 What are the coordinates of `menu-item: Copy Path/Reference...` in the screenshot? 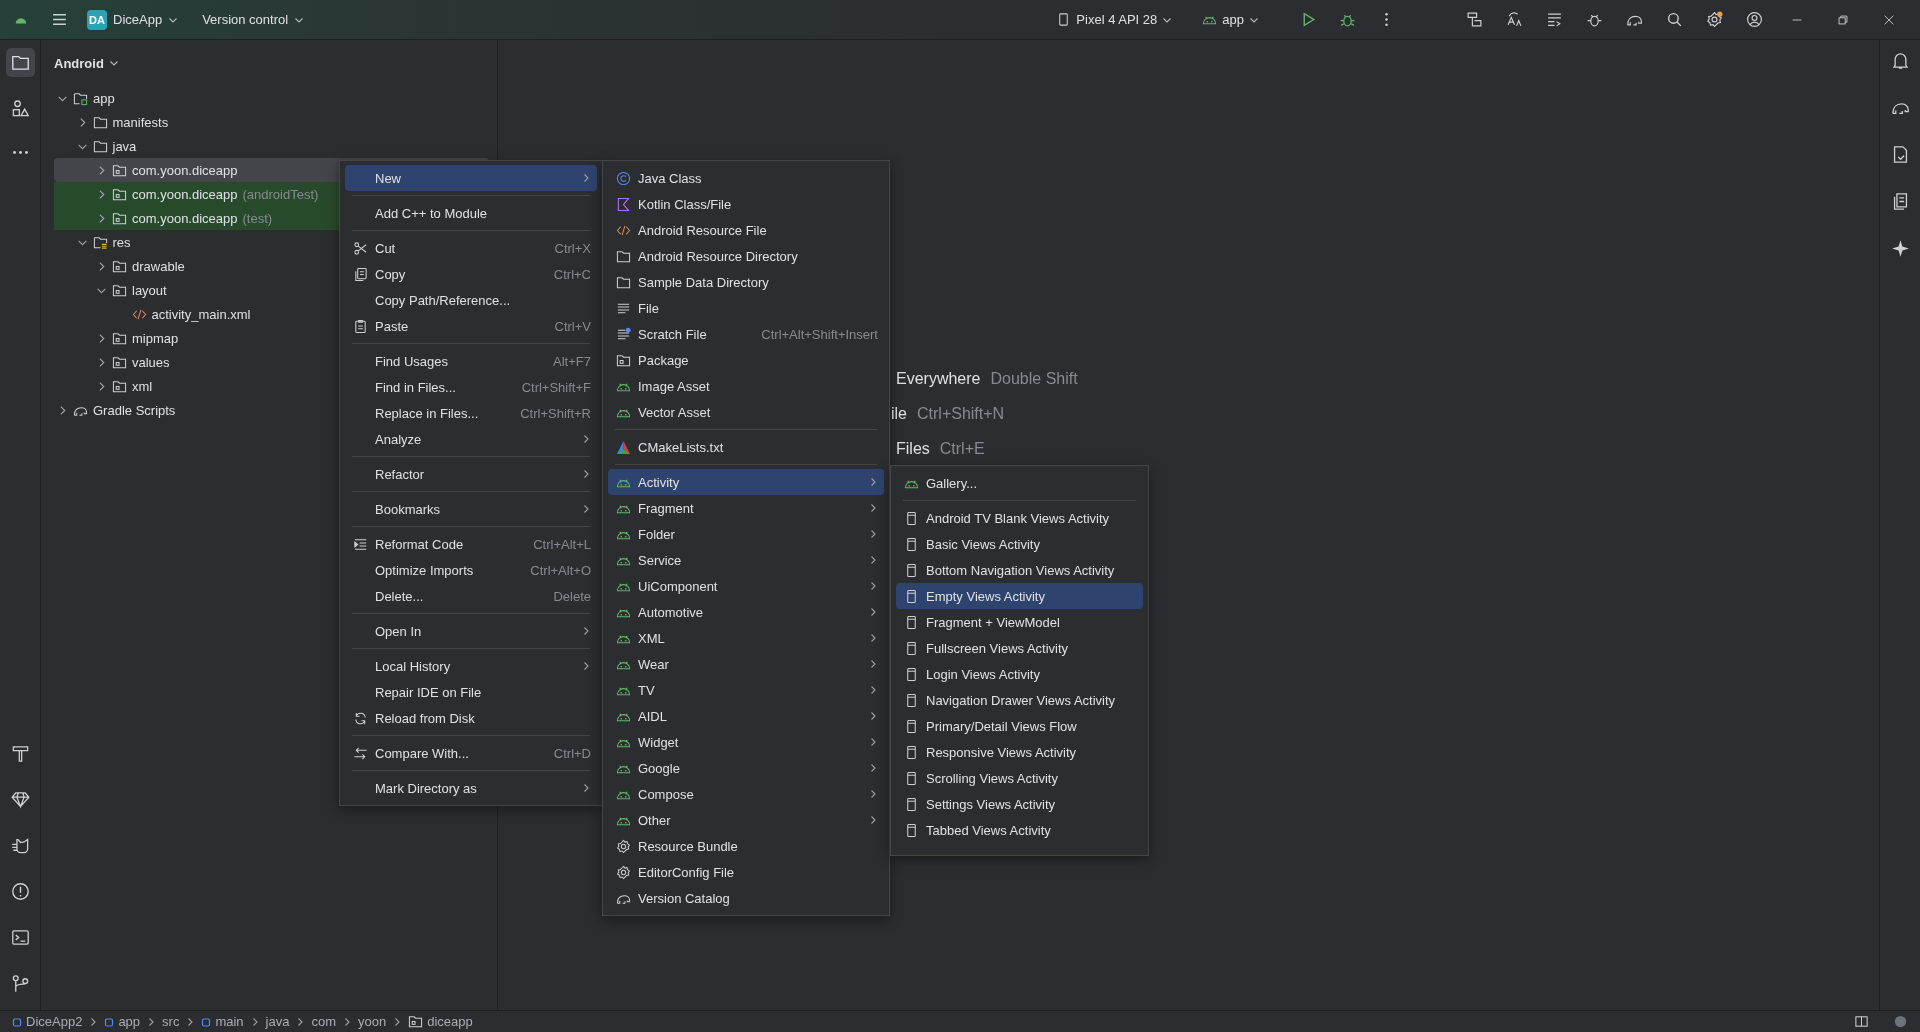 It's located at (471, 300).